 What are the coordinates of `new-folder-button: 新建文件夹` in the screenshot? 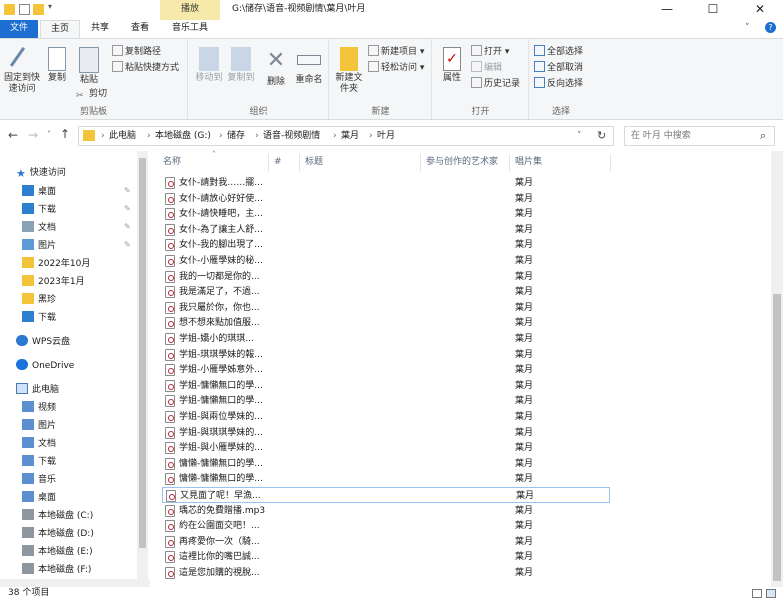 It's located at (349, 70).